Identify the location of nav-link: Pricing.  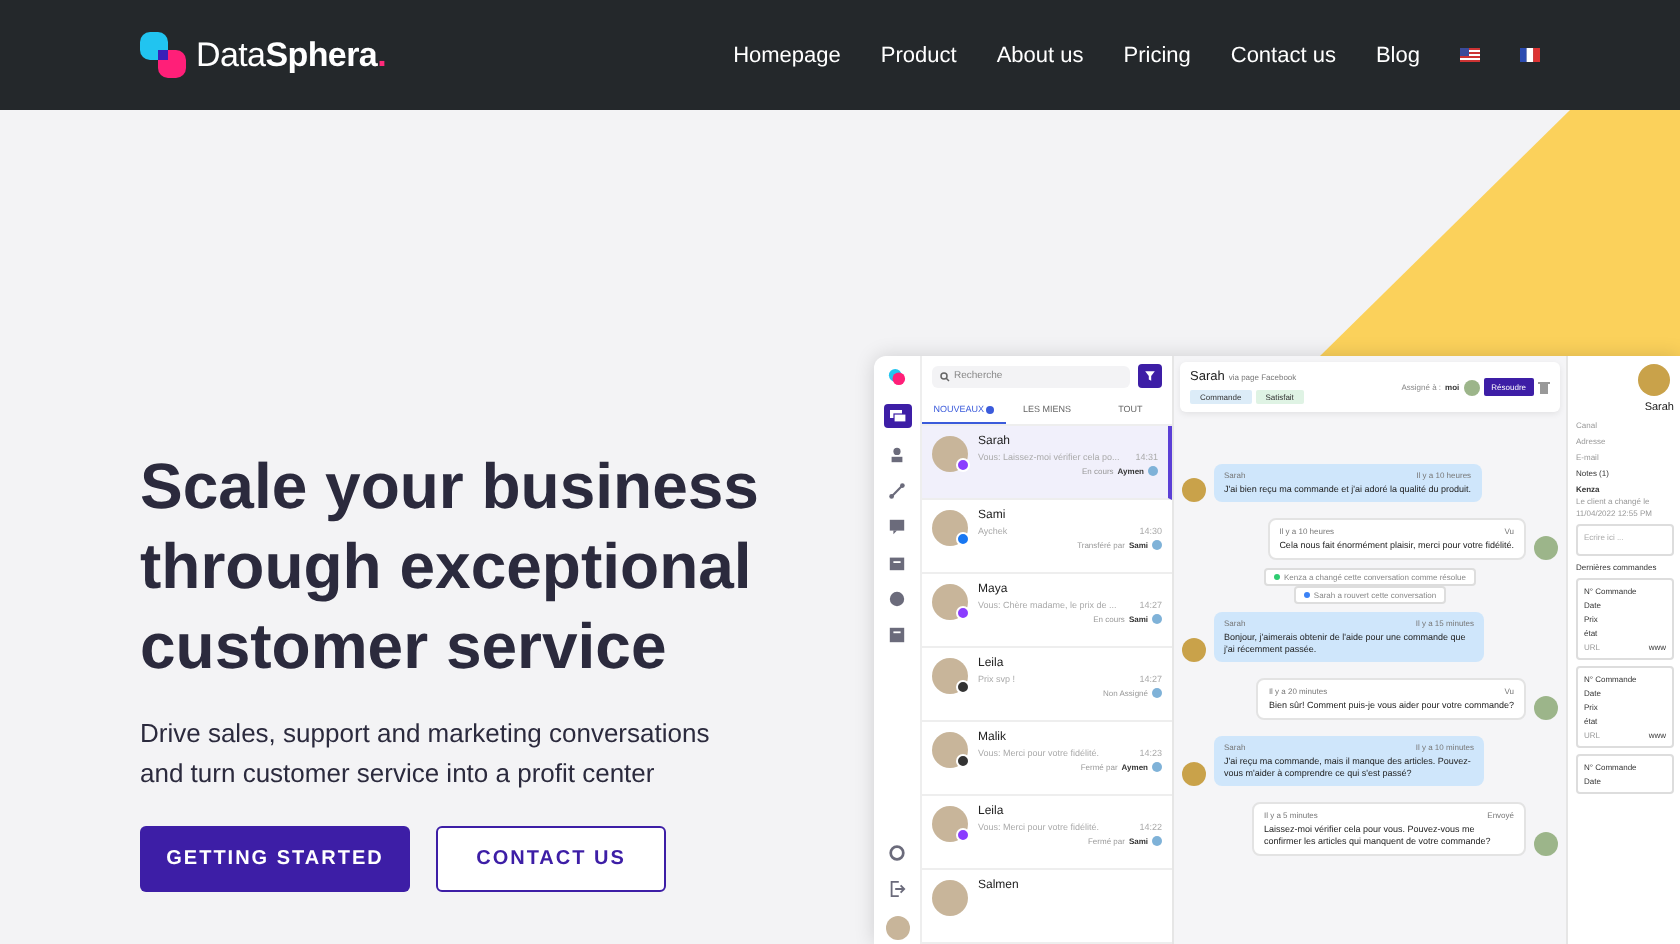
(1157, 55).